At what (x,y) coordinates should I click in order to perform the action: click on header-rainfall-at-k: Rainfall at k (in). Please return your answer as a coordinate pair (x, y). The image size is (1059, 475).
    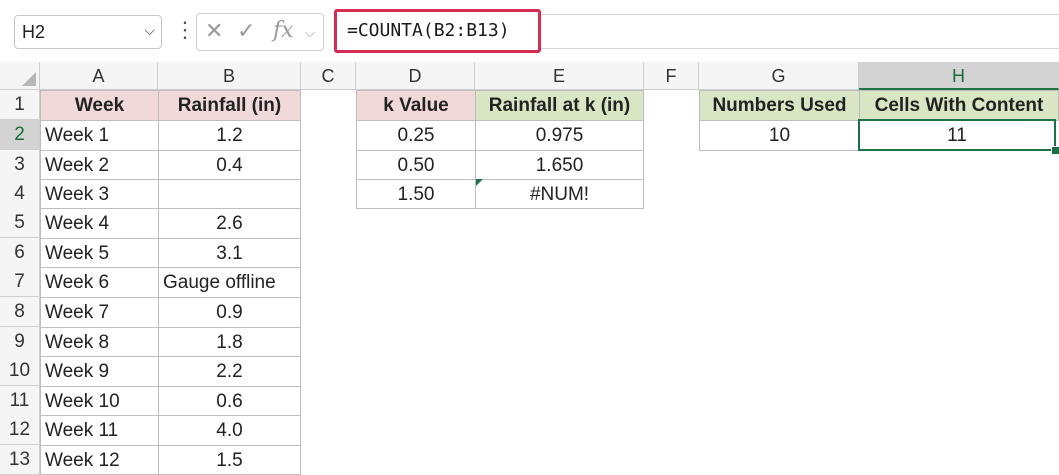
    Looking at the image, I should click on (559, 105).